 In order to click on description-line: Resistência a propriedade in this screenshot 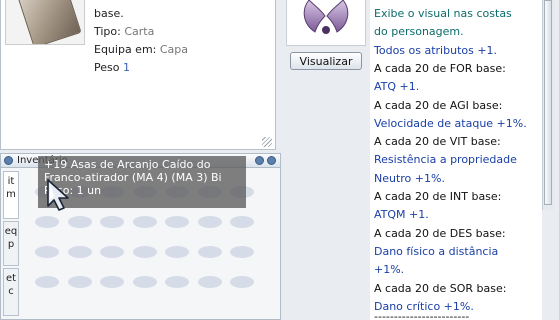, I will do `click(445, 159)`.